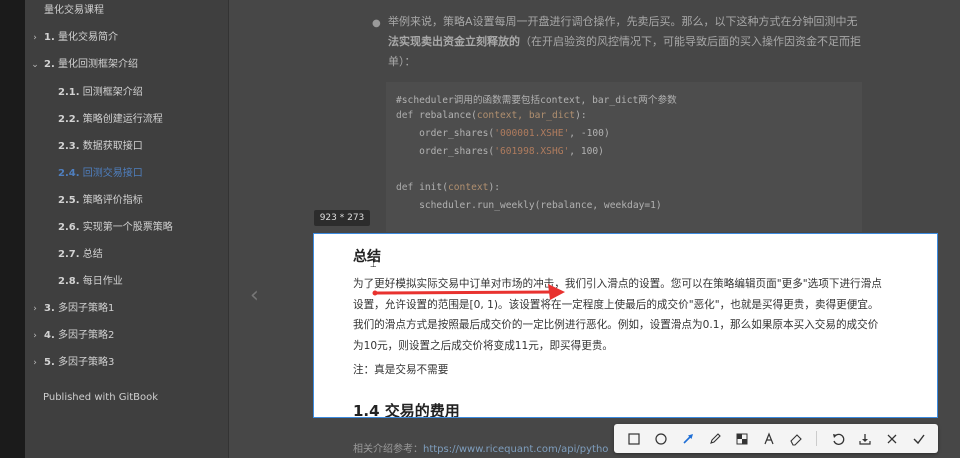 Image resolution: width=960 pixels, height=458 pixels. Describe the element at coordinates (388, 449) in the screenshot. I see `reference-prefix: 相关介绍参考：` at that location.